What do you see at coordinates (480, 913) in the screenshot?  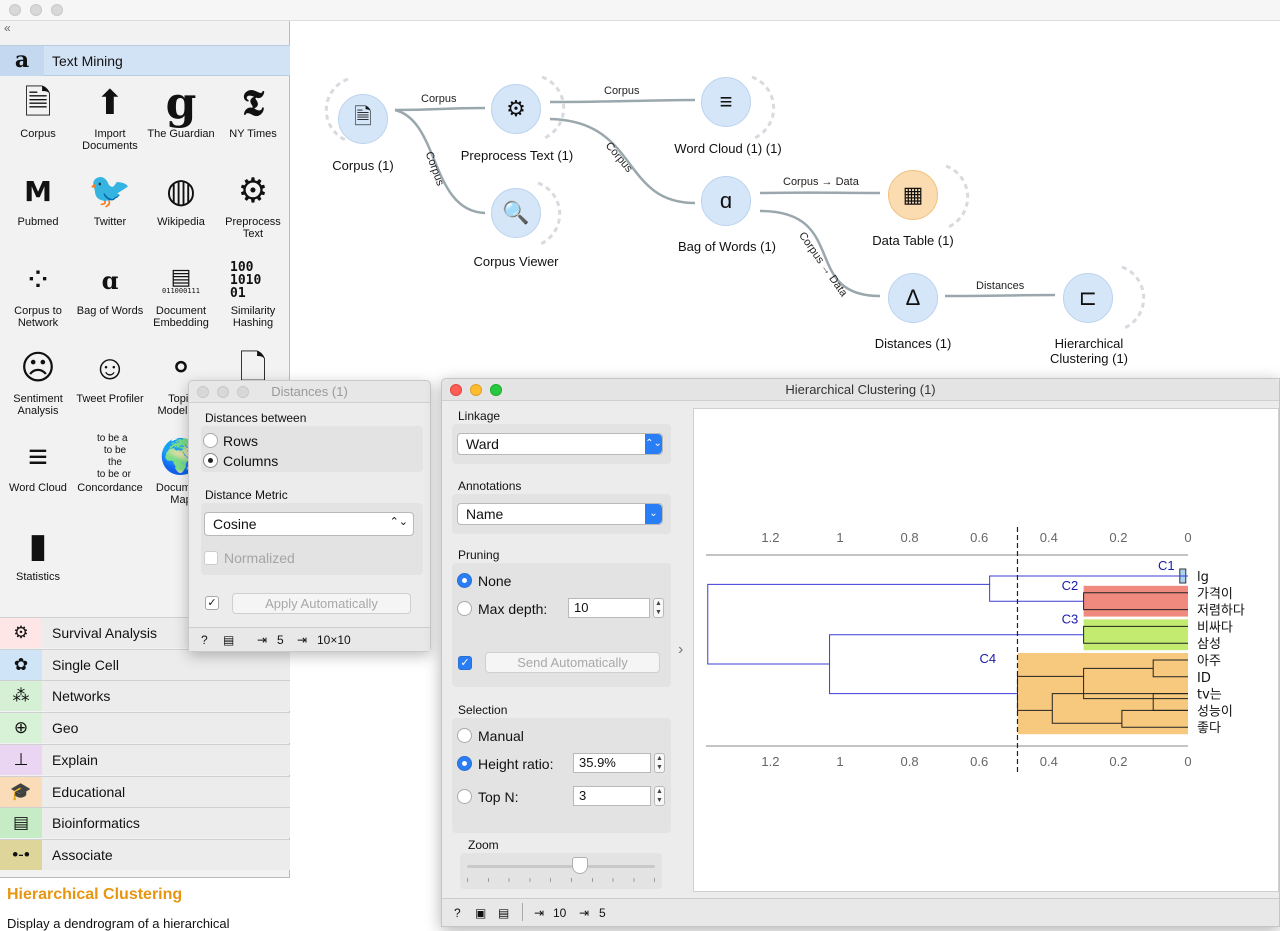 I see `save-icon: ▣` at bounding box center [480, 913].